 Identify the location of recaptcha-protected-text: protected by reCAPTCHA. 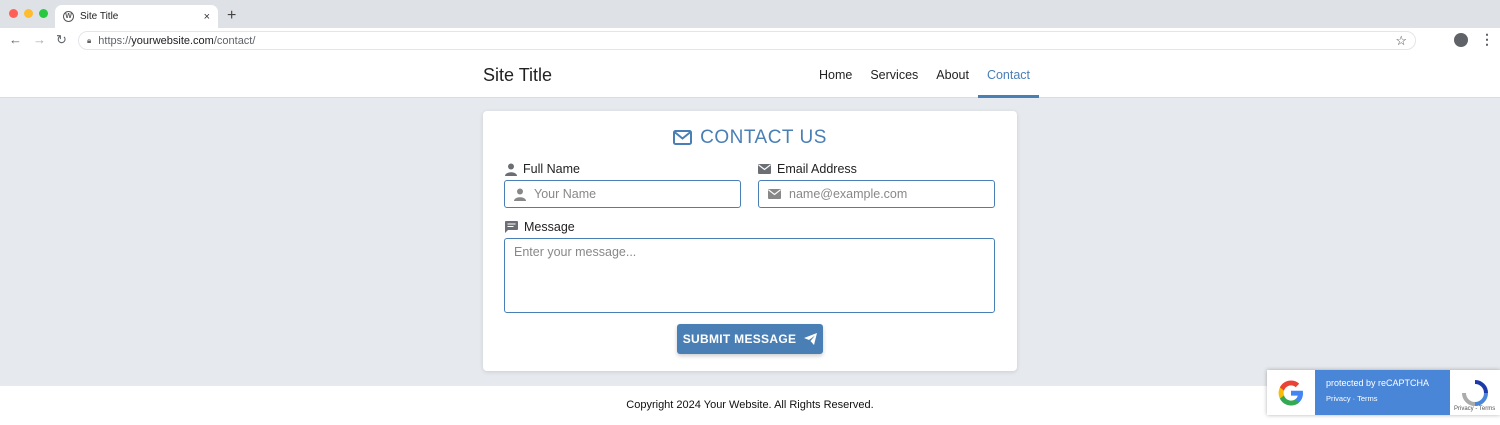
(1378, 383).